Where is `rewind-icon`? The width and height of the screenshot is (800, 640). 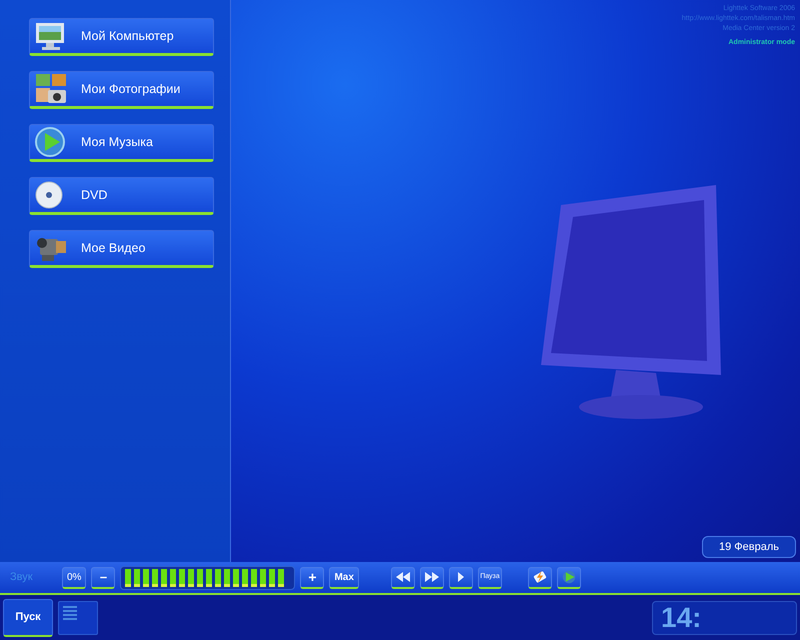
rewind-icon is located at coordinates (403, 577).